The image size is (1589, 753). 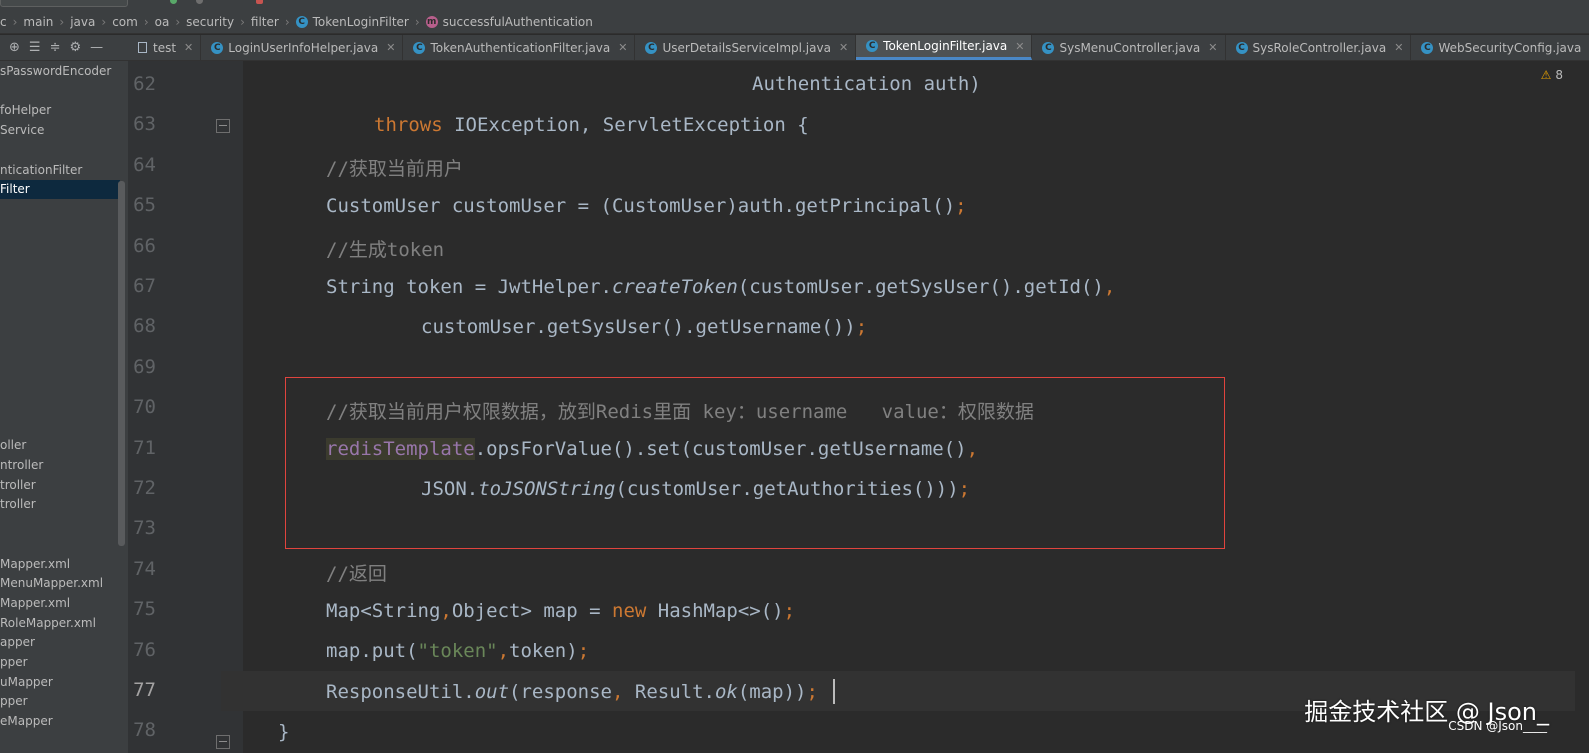 I want to click on tab-label: WebSecurityConfig.java, so click(x=1510, y=47).